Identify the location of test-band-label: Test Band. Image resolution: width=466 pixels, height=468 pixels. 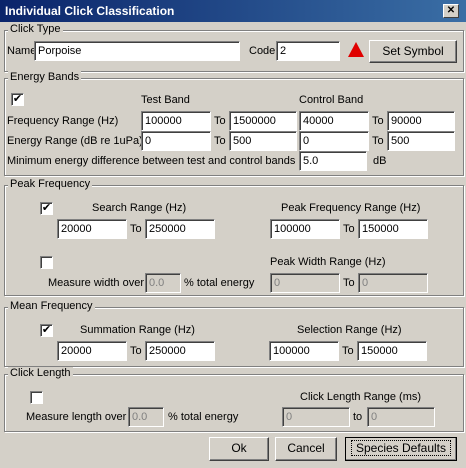
(165, 100).